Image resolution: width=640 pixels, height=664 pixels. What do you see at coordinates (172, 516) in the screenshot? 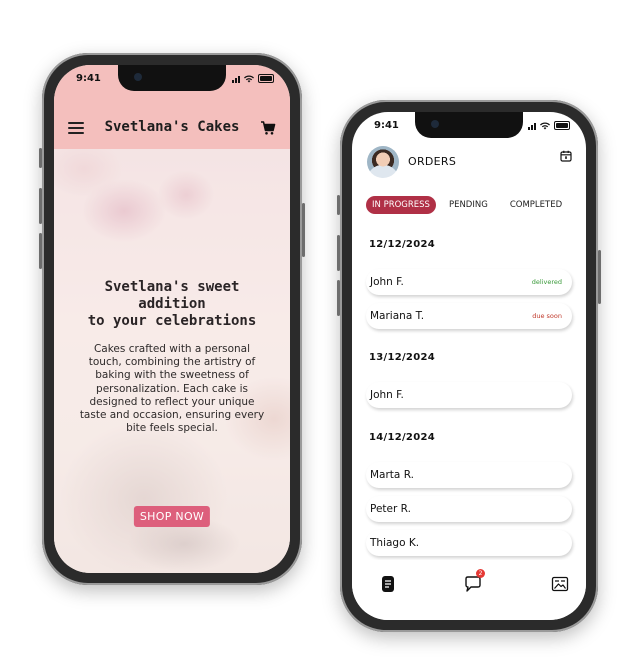
I see `shop-now-button: SHOP NOW` at bounding box center [172, 516].